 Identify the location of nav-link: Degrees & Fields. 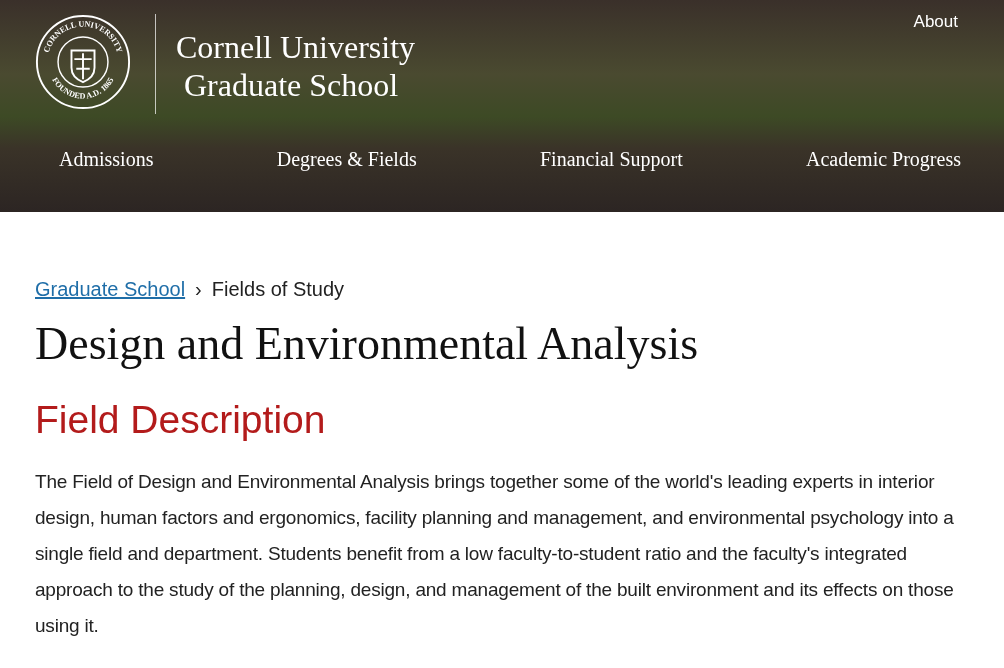
(346, 159).